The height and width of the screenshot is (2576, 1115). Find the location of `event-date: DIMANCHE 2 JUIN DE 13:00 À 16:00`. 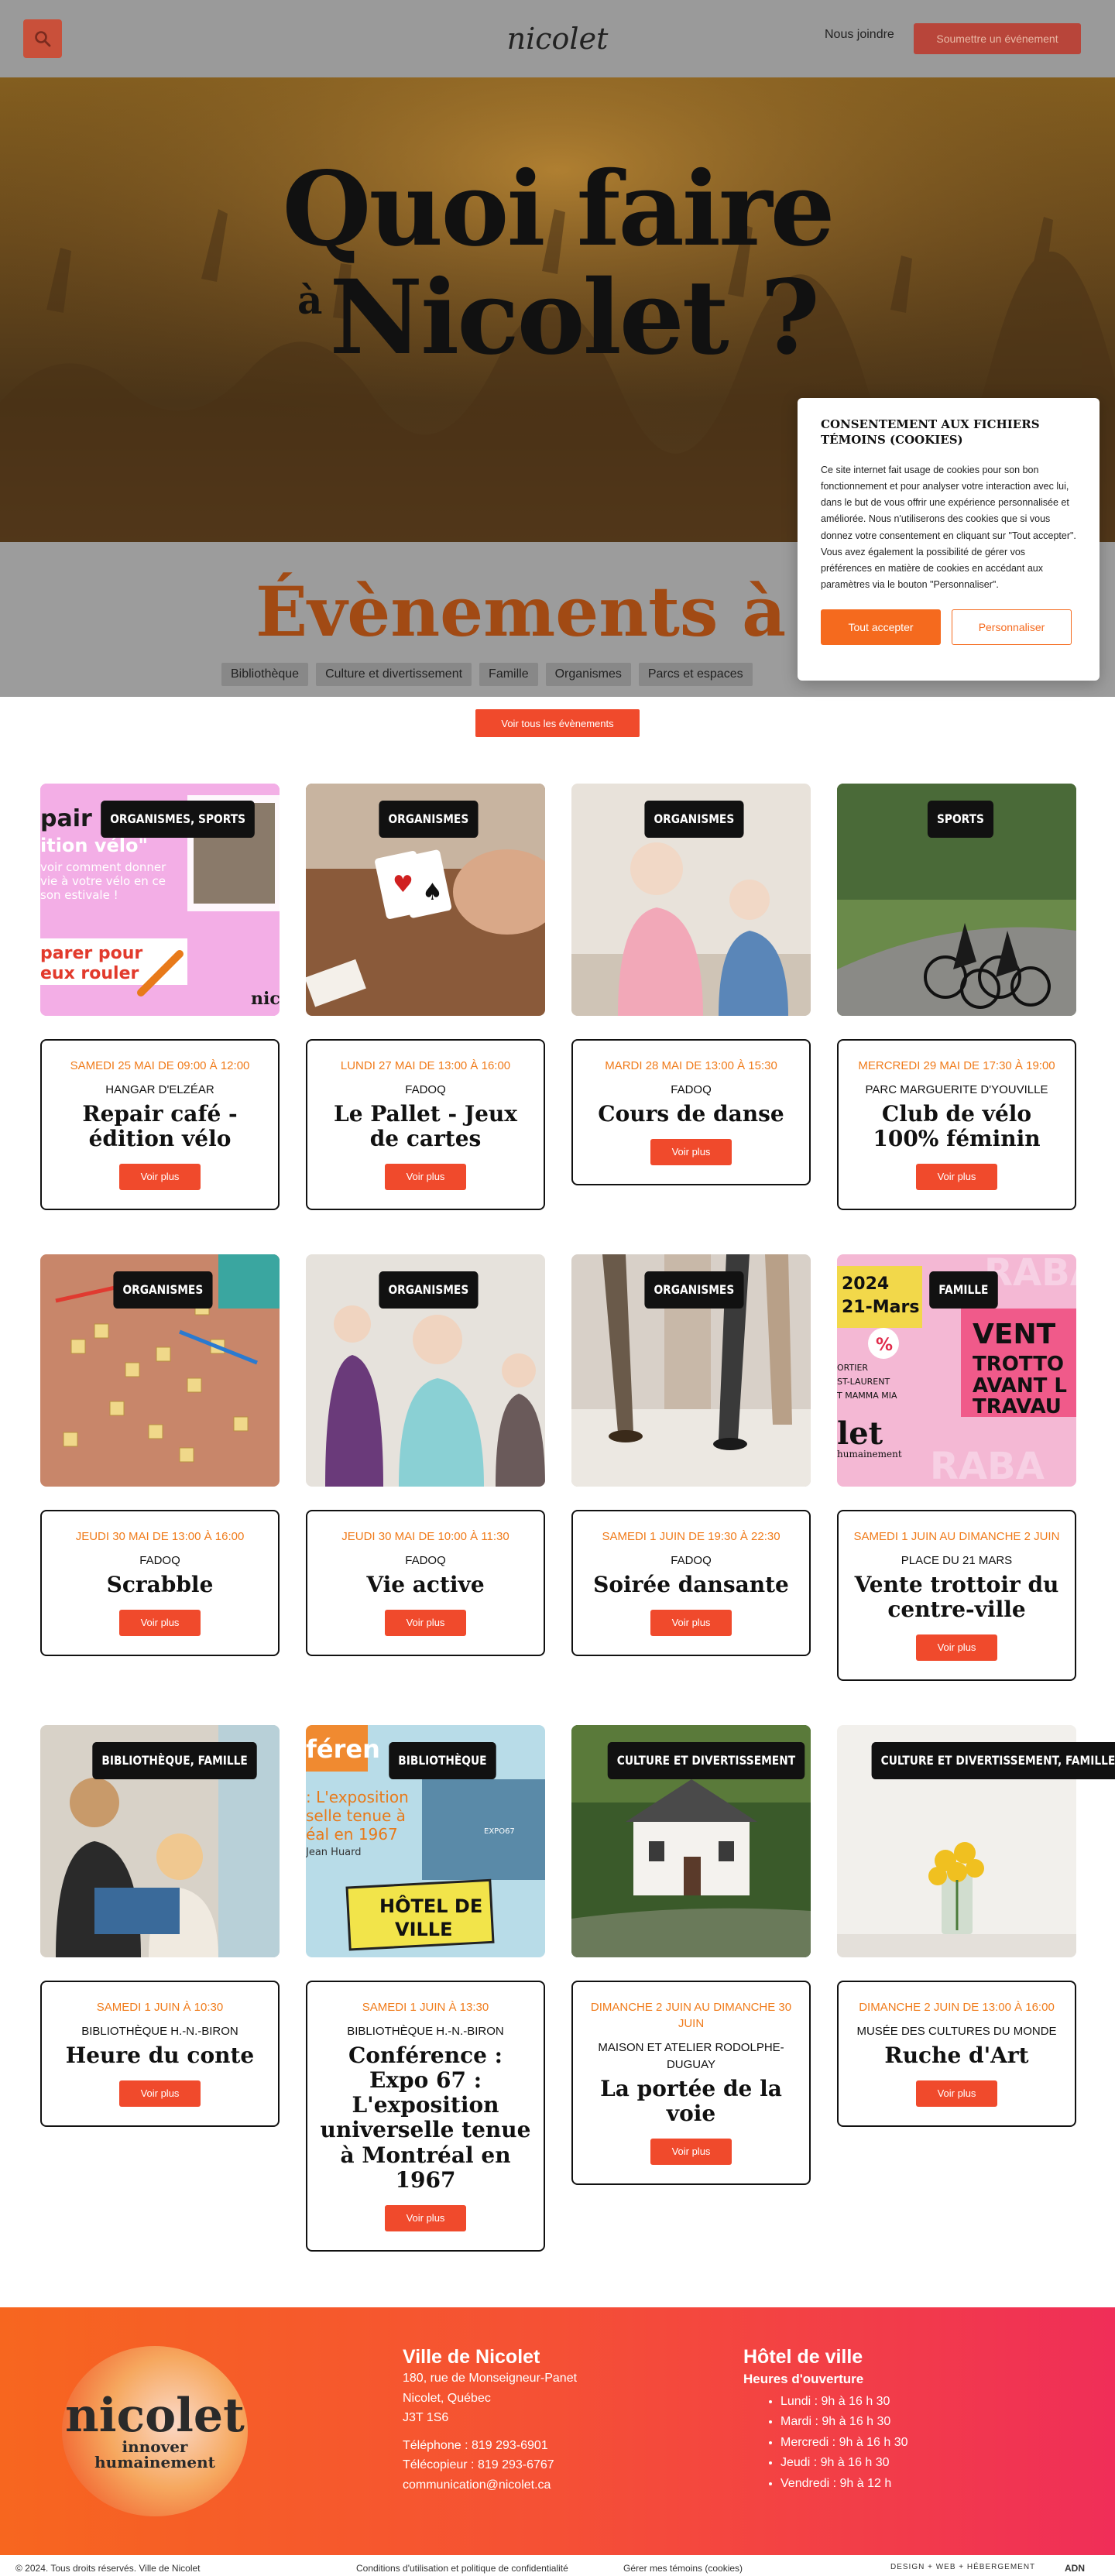

event-date: DIMANCHE 2 JUIN DE 13:00 À 16:00 is located at coordinates (957, 2007).